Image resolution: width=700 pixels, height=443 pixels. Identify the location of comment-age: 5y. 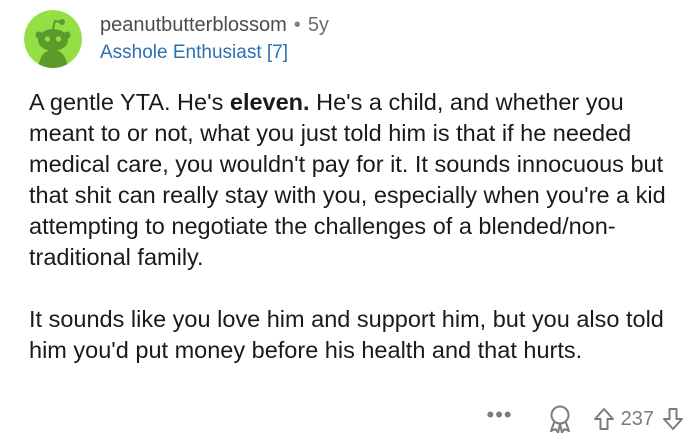
(318, 25).